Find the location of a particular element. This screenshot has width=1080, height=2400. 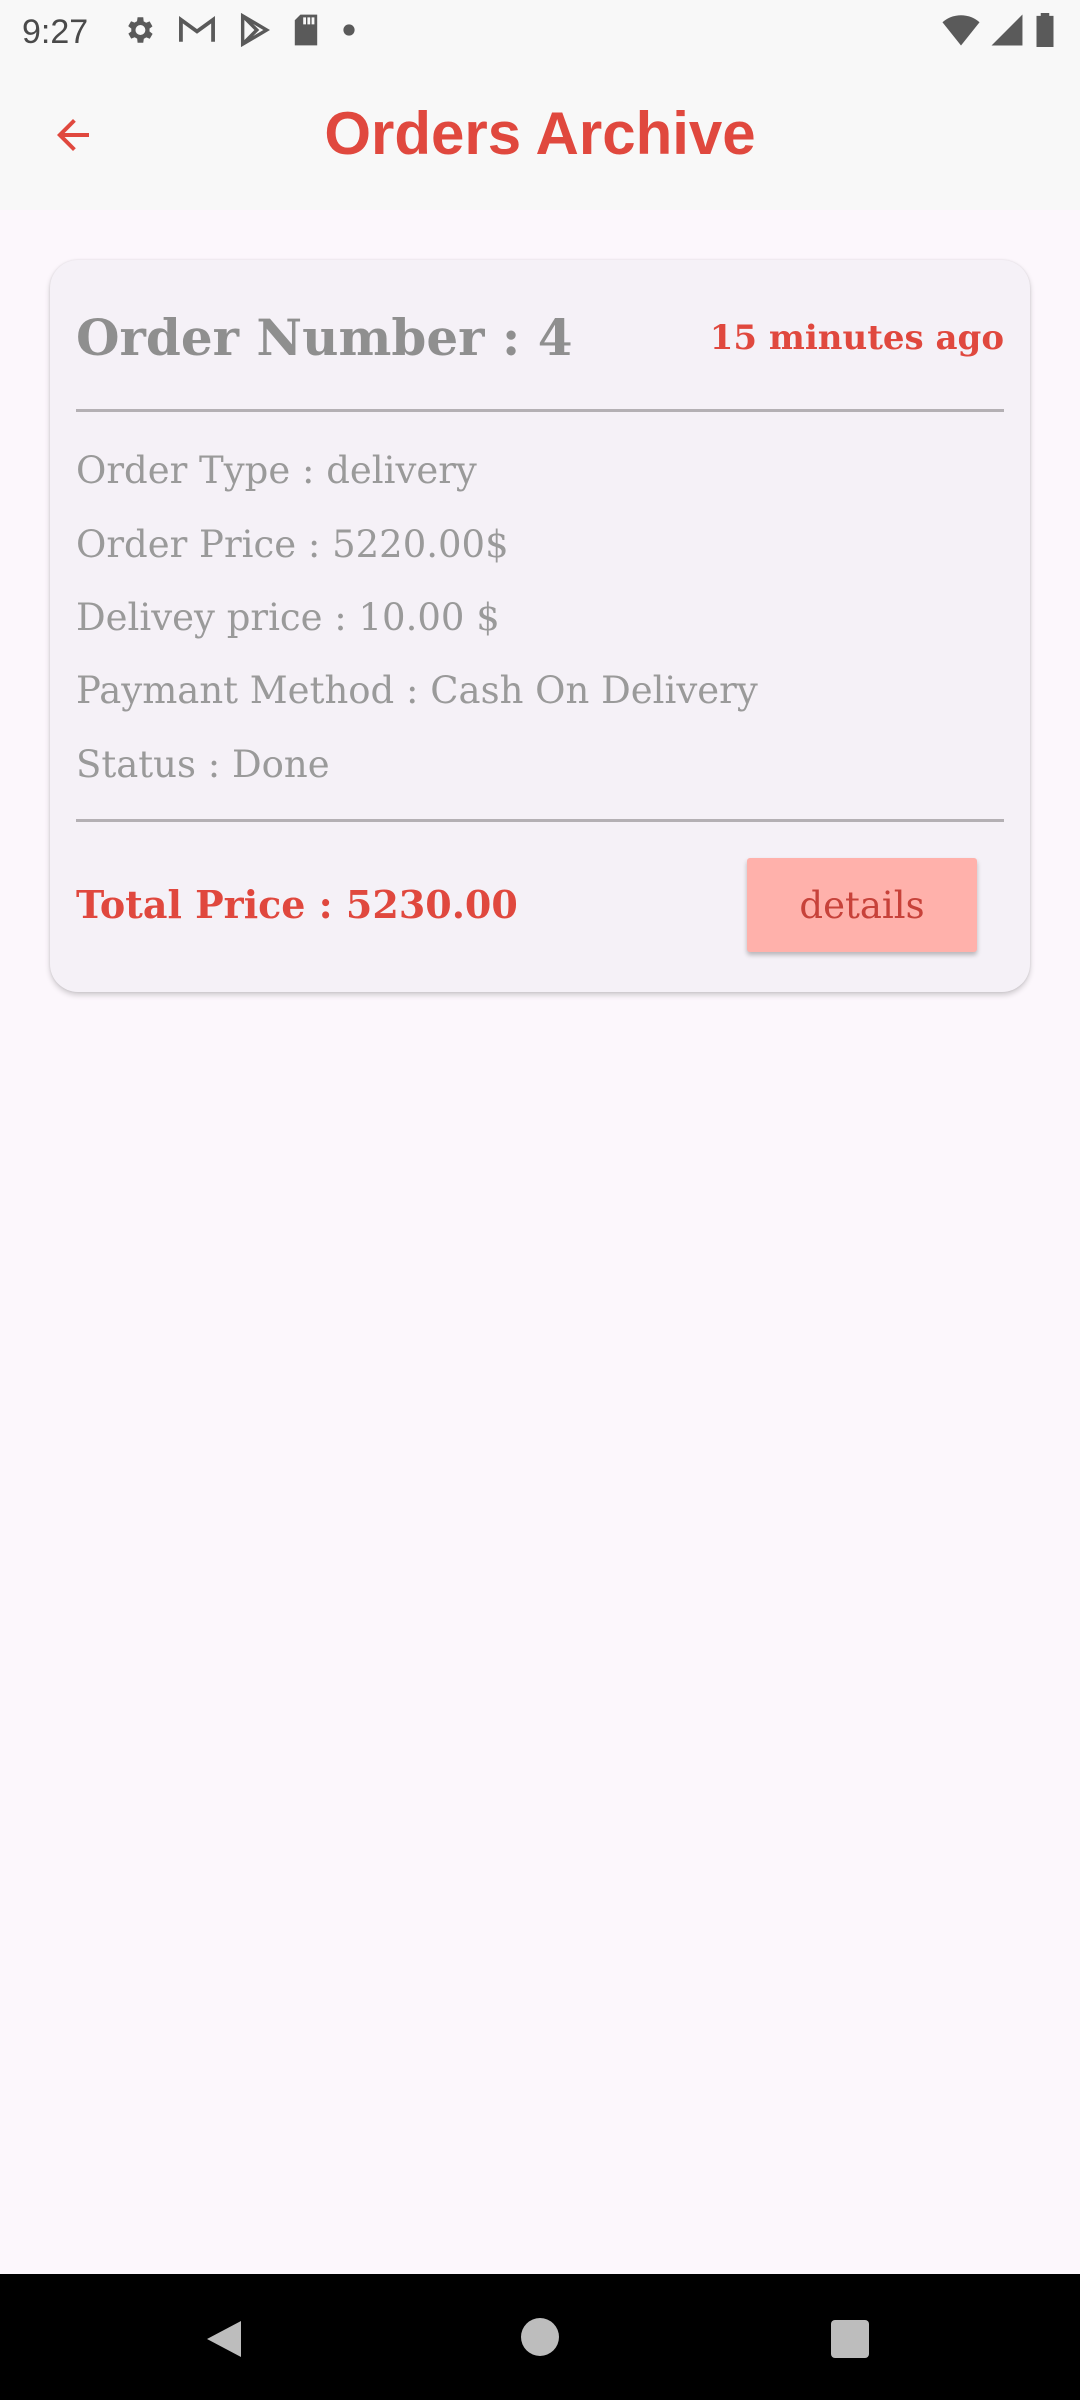

sd-card-icon is located at coordinates (306, 32).